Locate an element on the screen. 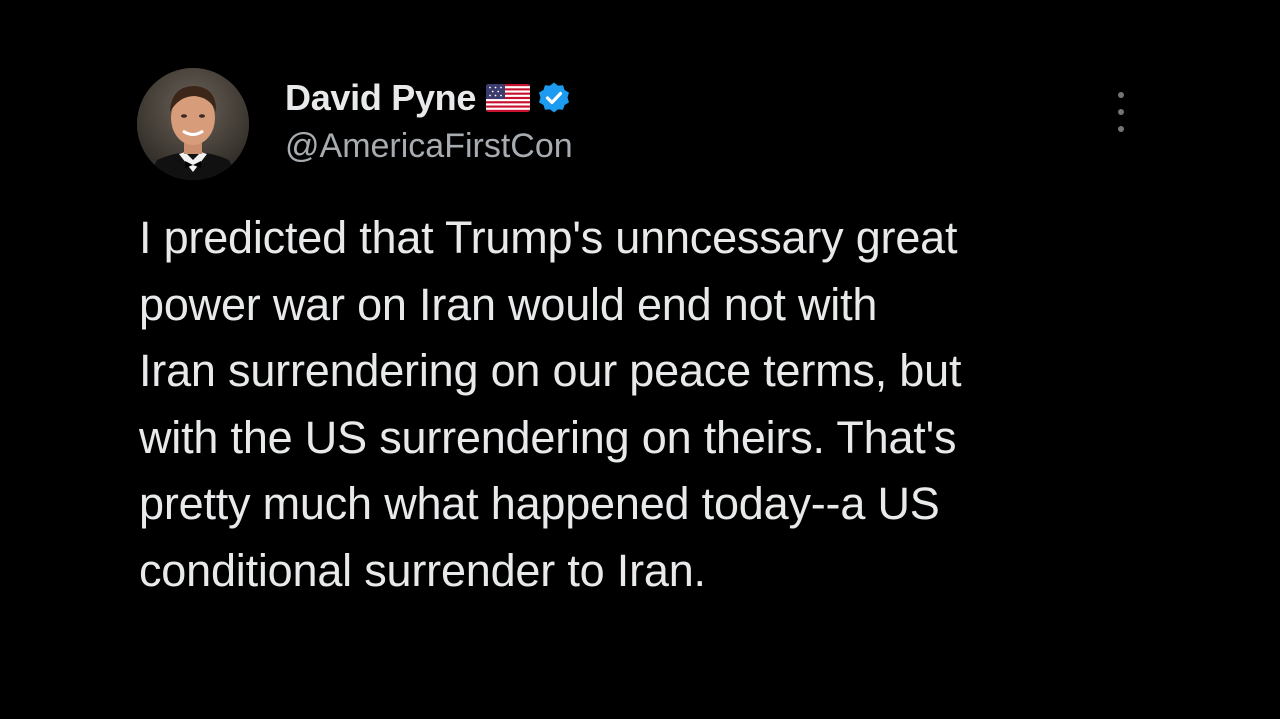 This screenshot has width=1280, height=719. avatar-image is located at coordinates (193, 124).